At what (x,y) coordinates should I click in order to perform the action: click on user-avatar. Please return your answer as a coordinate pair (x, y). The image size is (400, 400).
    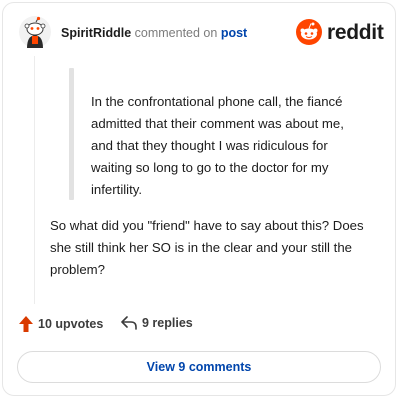
    Looking at the image, I should click on (35, 32).